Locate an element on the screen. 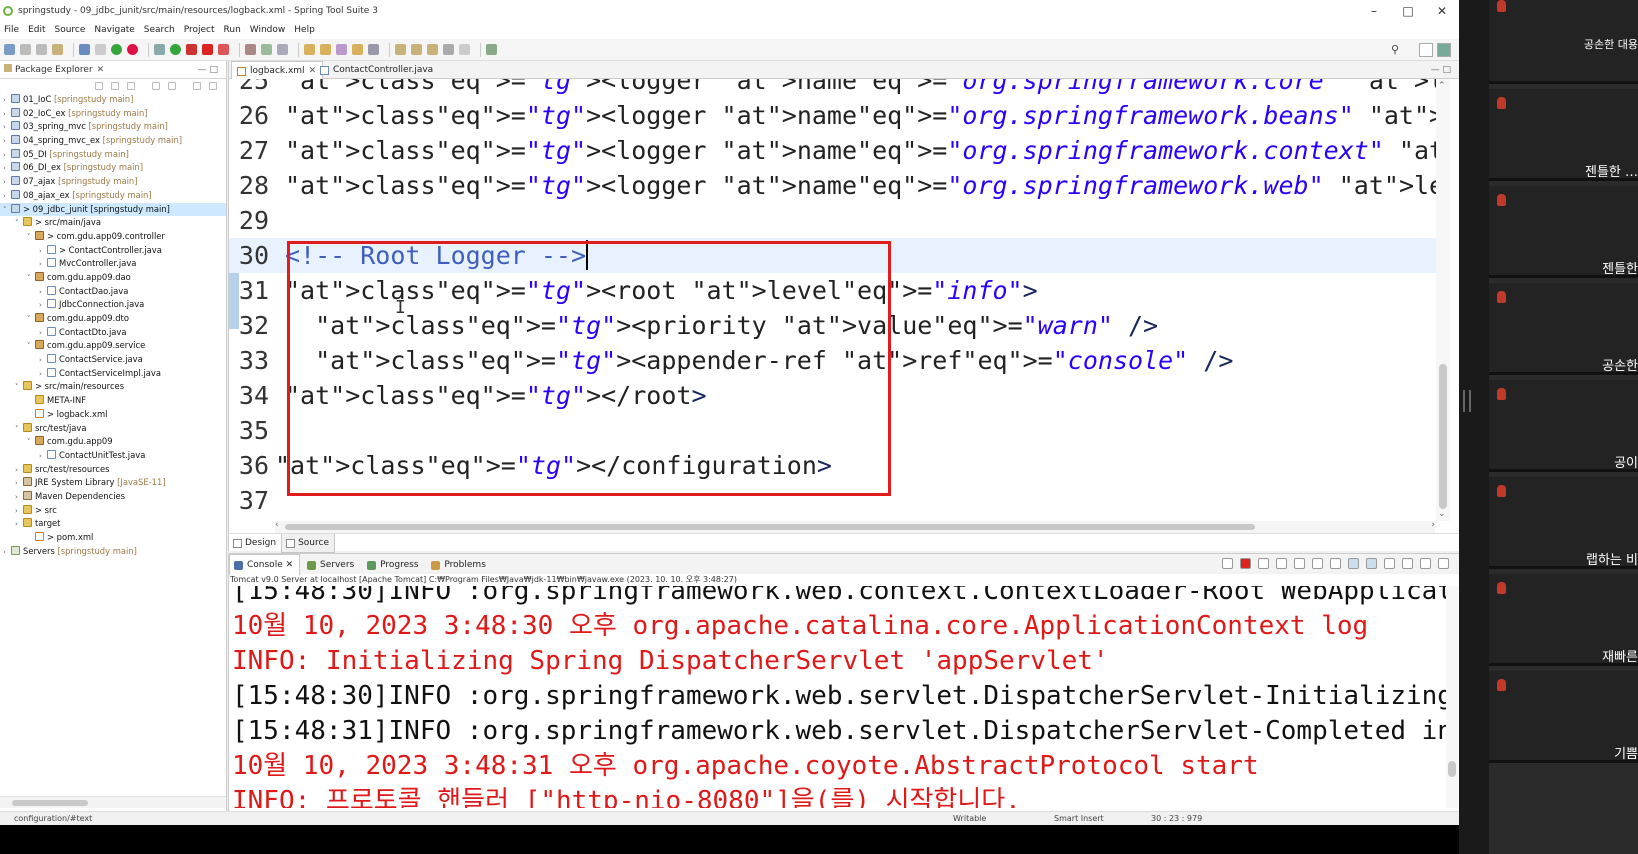 Image resolution: width=1638 pixels, height=854 pixels. terminate-console-icon is located at coordinates (1245, 563).